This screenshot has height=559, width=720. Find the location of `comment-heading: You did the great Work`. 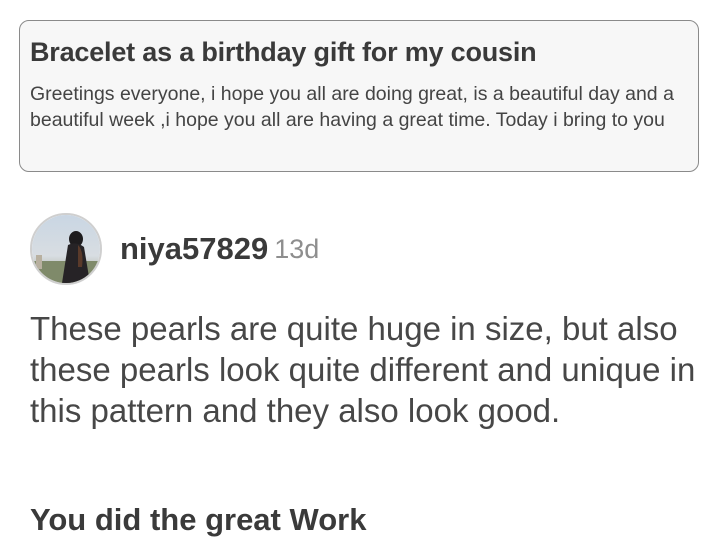

comment-heading: You did the great Work is located at coordinates (198, 519).